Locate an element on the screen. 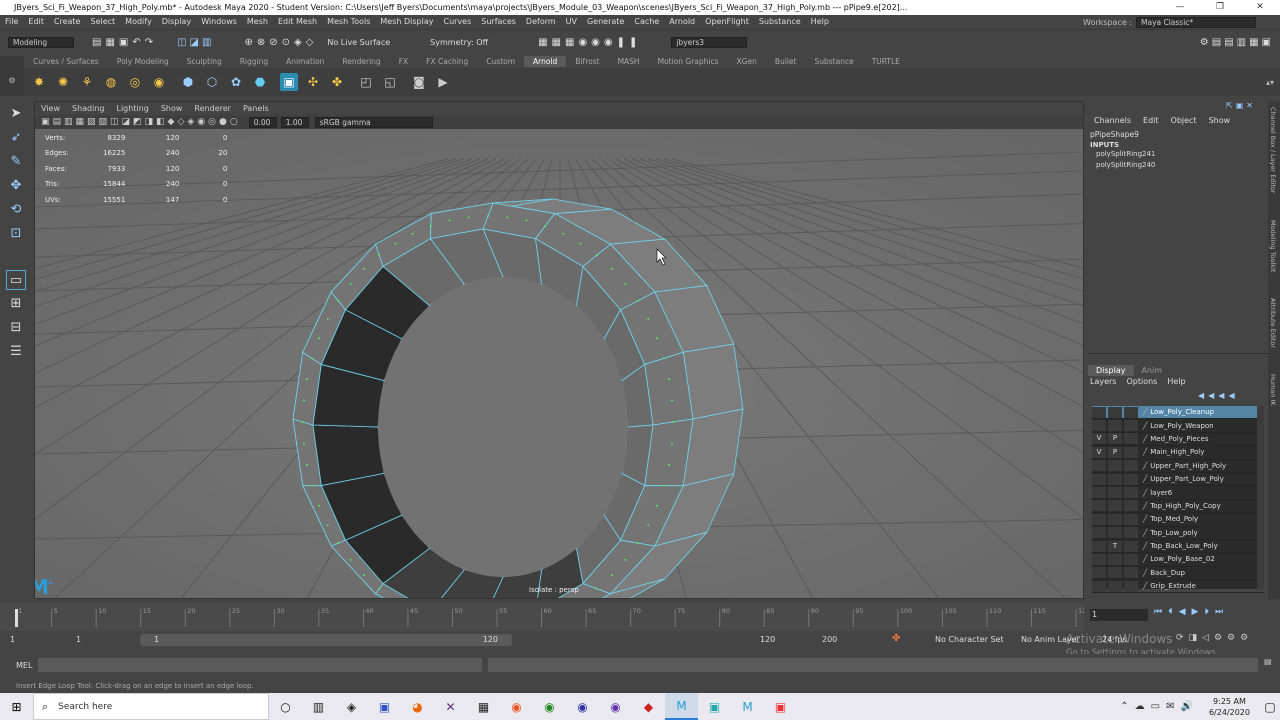  photometric-light-icon: ◍ is located at coordinates (111, 82).